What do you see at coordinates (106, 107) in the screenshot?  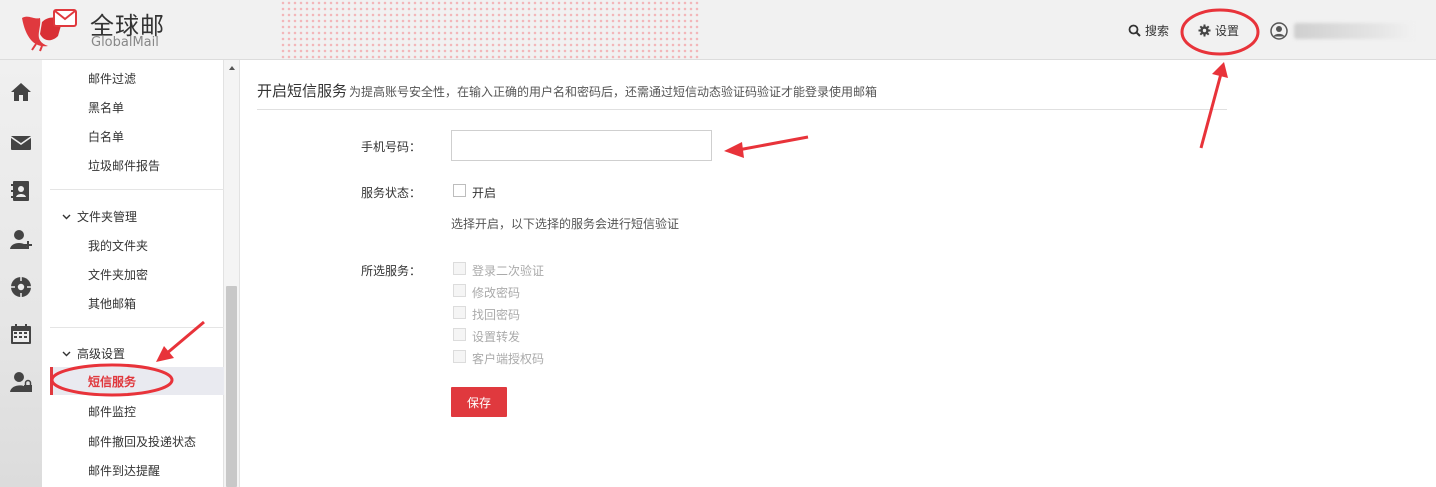 I see `menu-item-blacklist: 黑名单` at bounding box center [106, 107].